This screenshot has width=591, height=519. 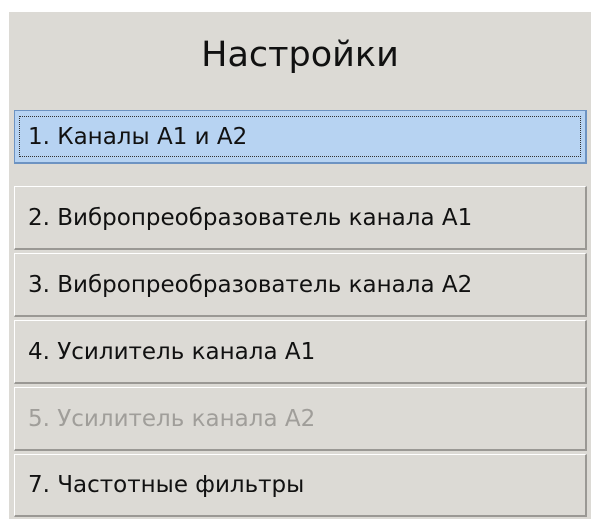 I want to click on button-label: 3. Вибропреобразователь канала А2, so click(x=250, y=284).